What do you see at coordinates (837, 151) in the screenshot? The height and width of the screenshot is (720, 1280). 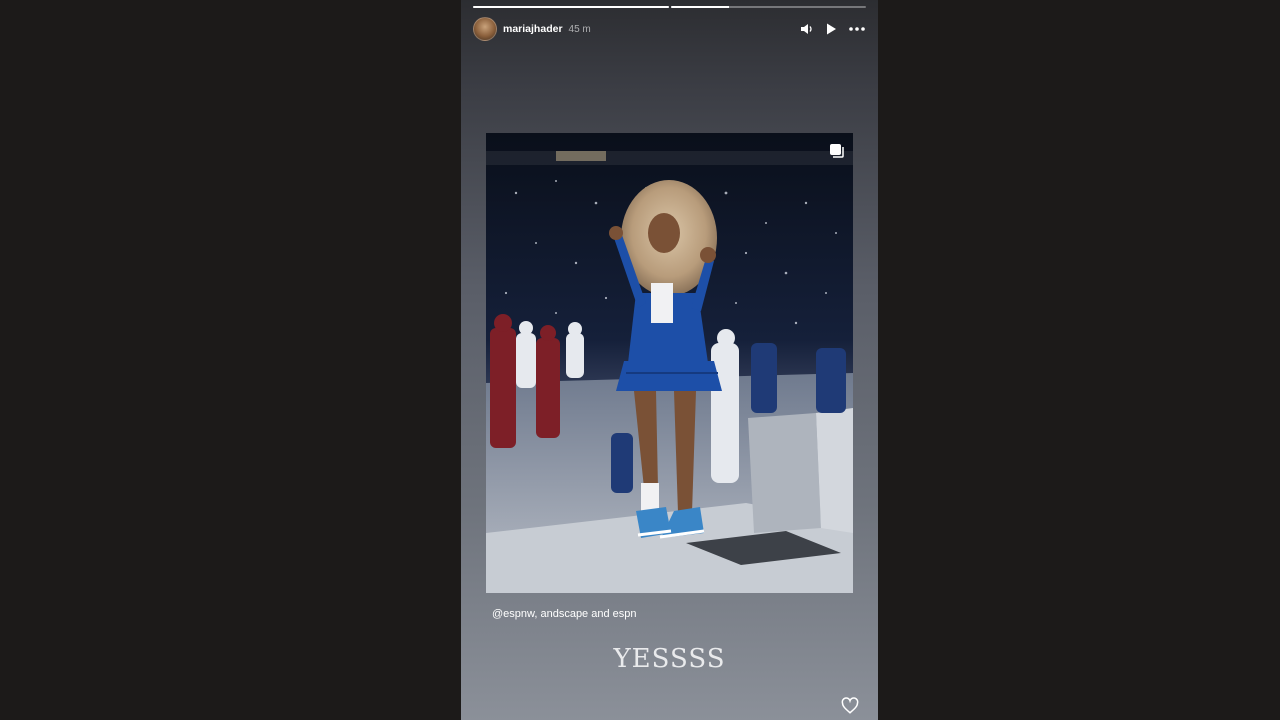 I see `carousel-icon` at bounding box center [837, 151].